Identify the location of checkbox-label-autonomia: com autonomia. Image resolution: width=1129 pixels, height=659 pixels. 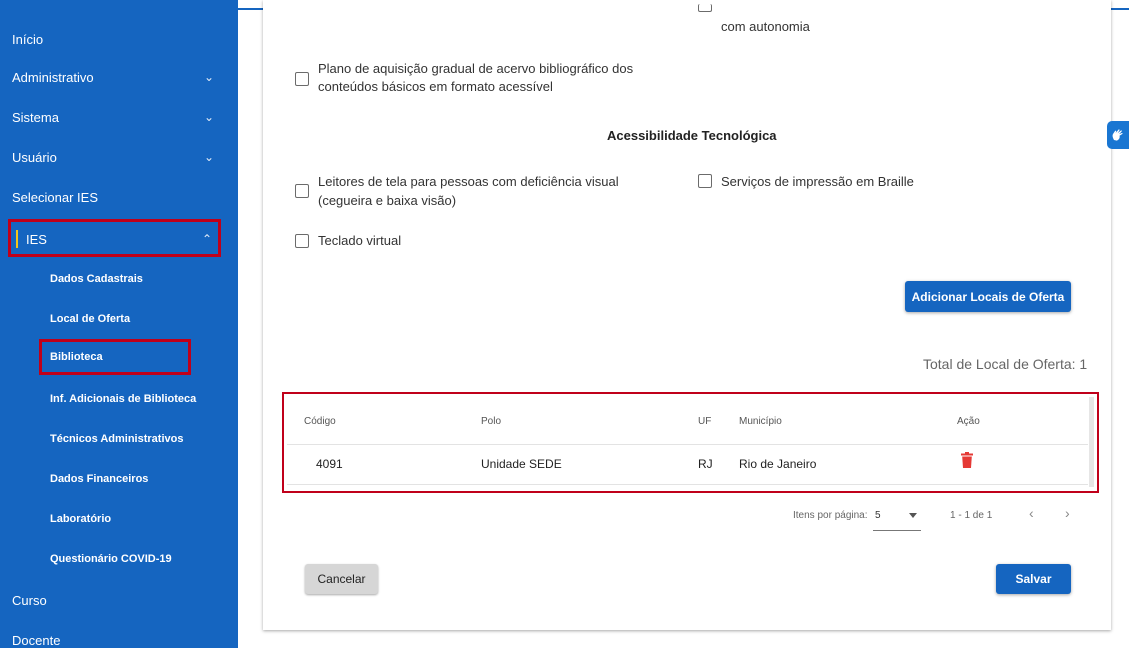
(765, 26).